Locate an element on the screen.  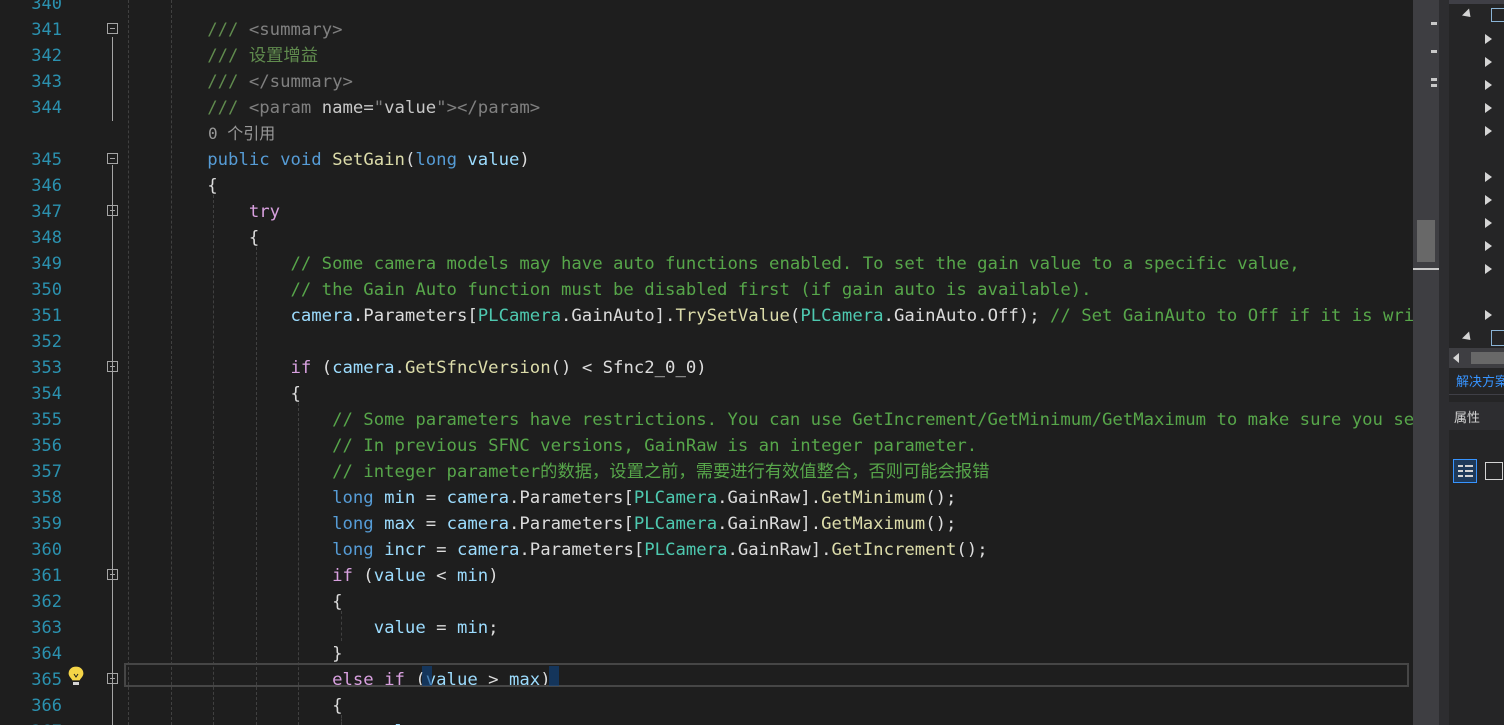
code-line: 361 if (value < min) is located at coordinates (706, 576).